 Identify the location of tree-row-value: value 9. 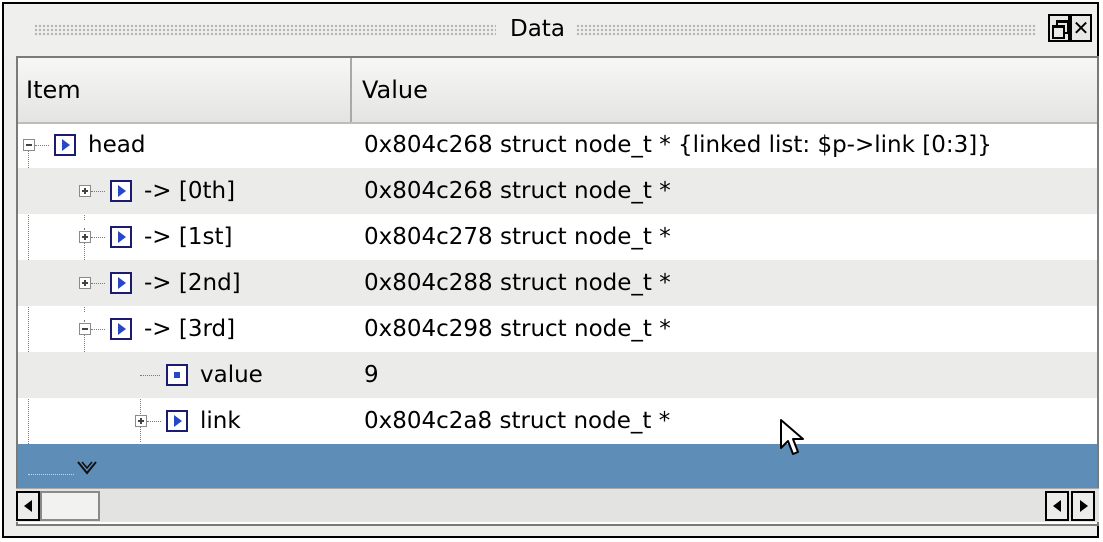
(557, 375).